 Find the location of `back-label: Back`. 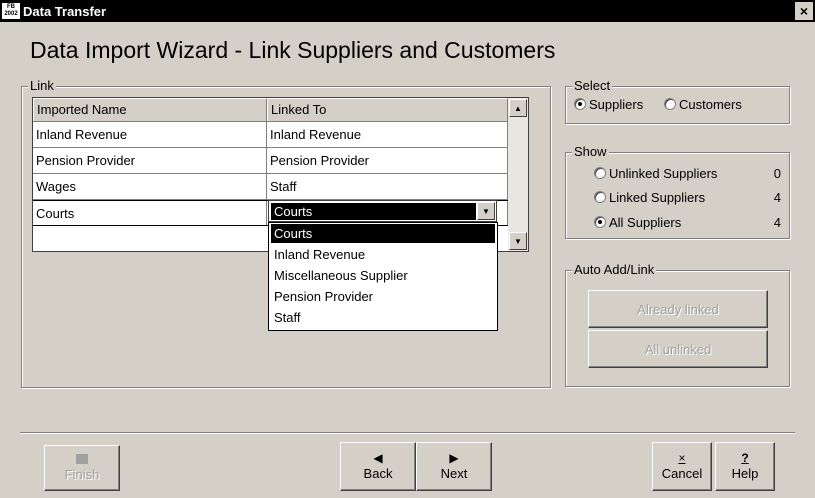

back-label: Back is located at coordinates (378, 473).